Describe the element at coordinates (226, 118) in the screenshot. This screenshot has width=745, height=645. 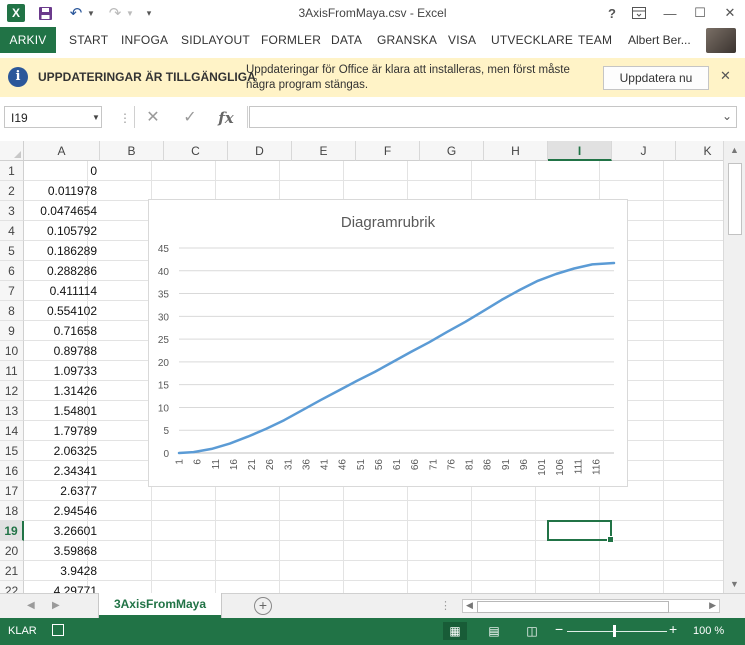
I see `insert-function-icon: fx` at that location.